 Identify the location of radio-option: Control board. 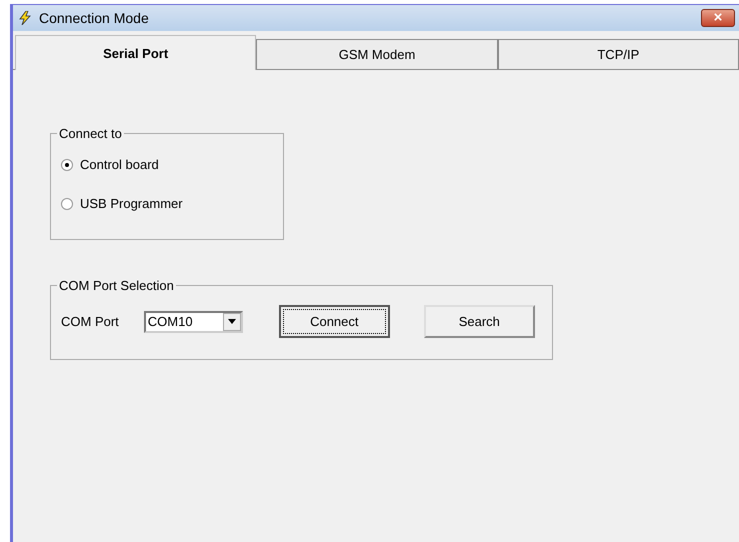
(110, 164).